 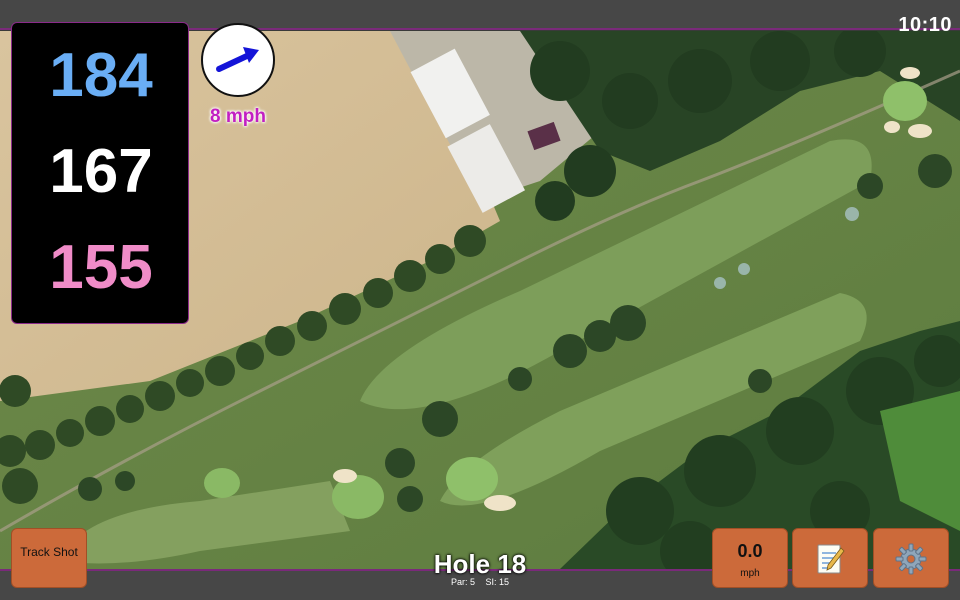 What do you see at coordinates (750, 551) in the screenshot?
I see `speed-value: 0.0` at bounding box center [750, 551].